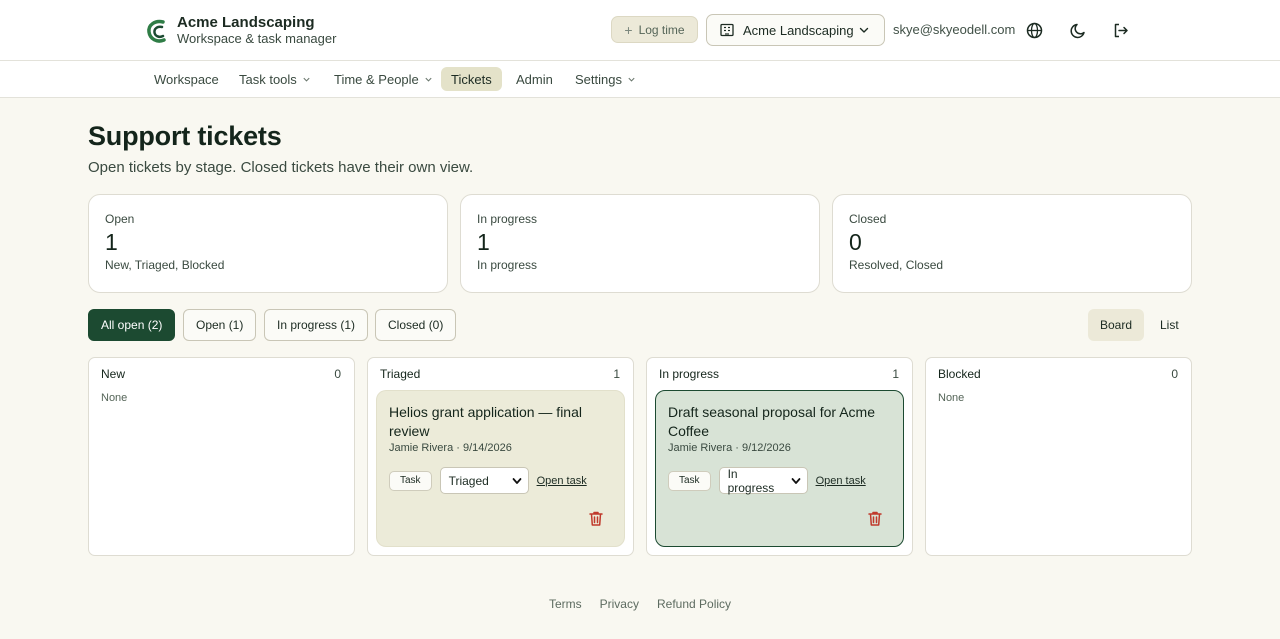 The image size is (1280, 639). Describe the element at coordinates (1058, 456) in the screenshot. I see `board-column-blocked: Blocked 0 None` at that location.